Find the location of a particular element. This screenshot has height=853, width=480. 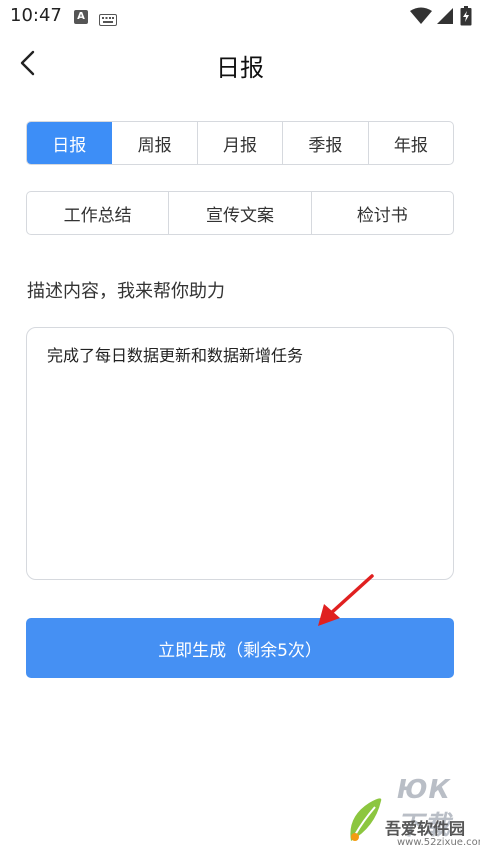

tab-yearly: 年报 is located at coordinates (411, 143).